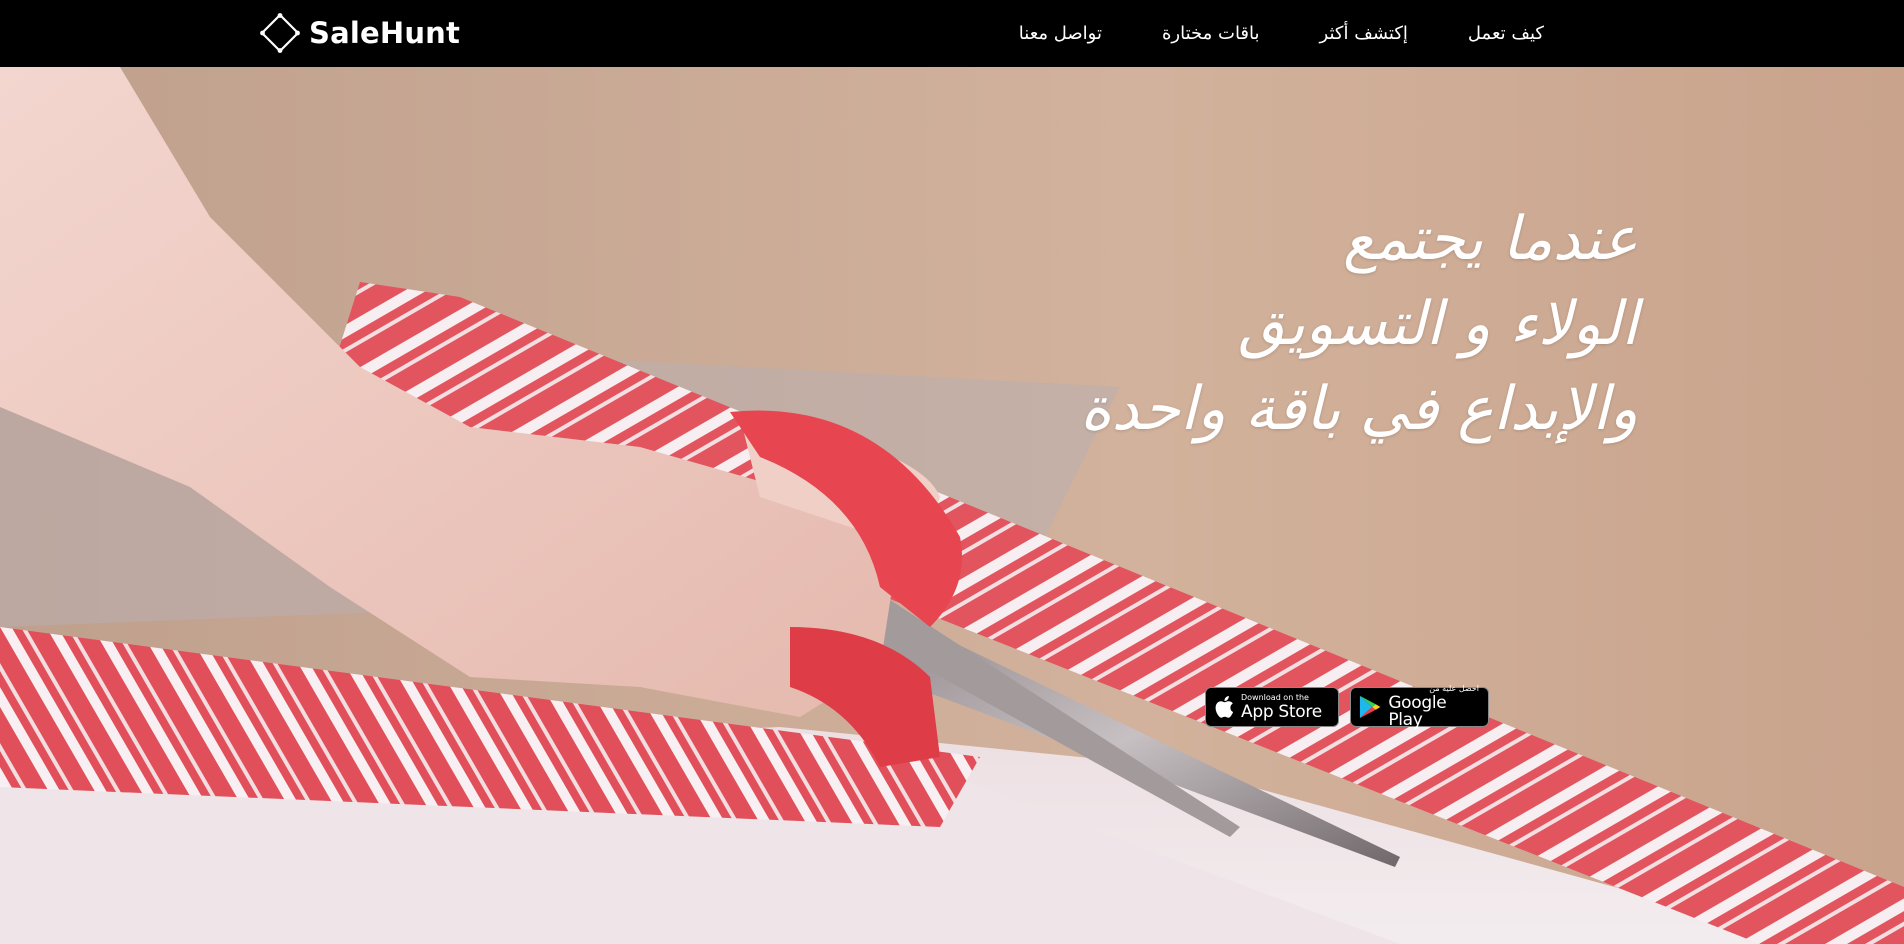 Image resolution: width=1904 pixels, height=944 pixels. Describe the element at coordinates (1060, 33) in the screenshot. I see `nav-item-contact-us: تواصل معنا` at that location.